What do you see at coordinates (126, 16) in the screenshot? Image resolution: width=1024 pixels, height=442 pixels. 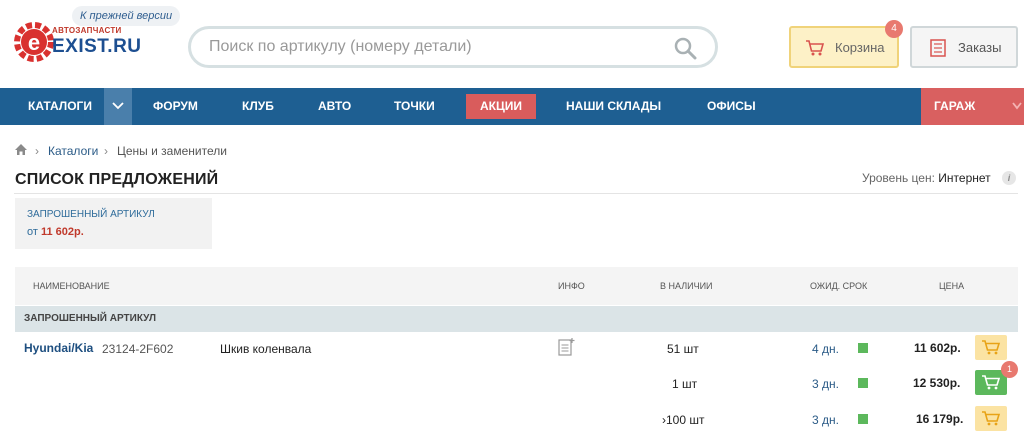 I see `prev-version-link: К прежней версии` at bounding box center [126, 16].